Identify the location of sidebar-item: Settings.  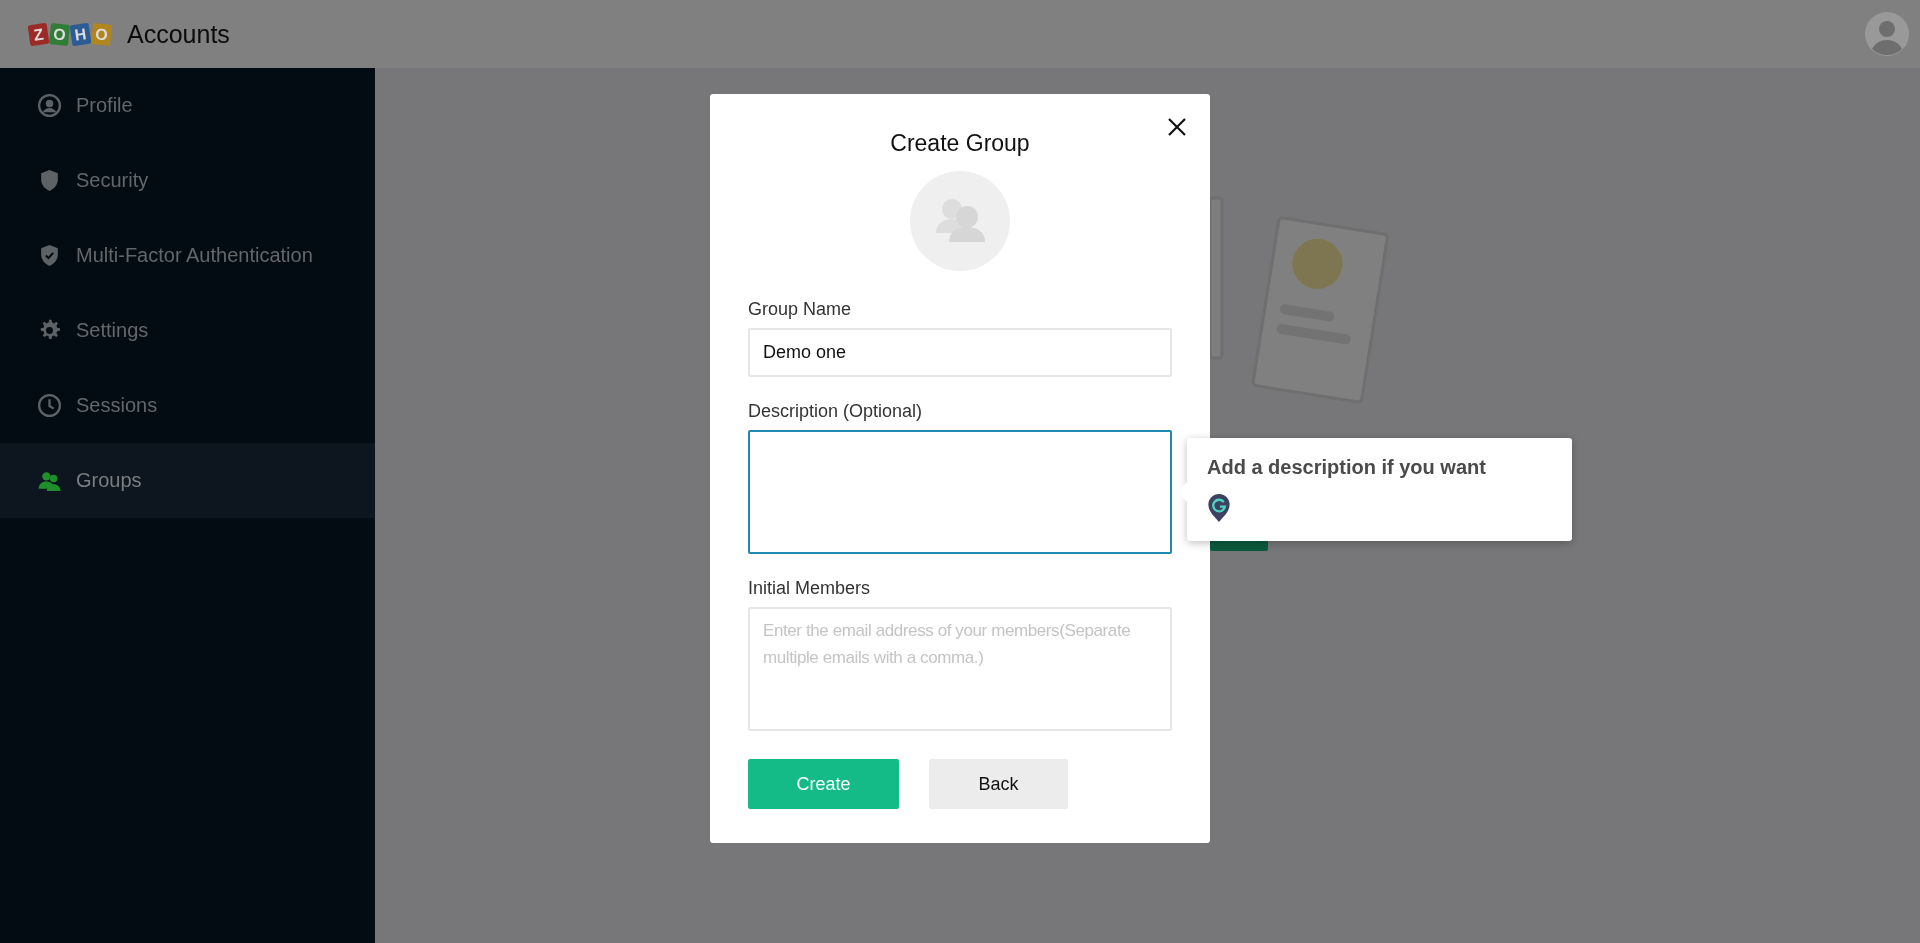
(187, 330).